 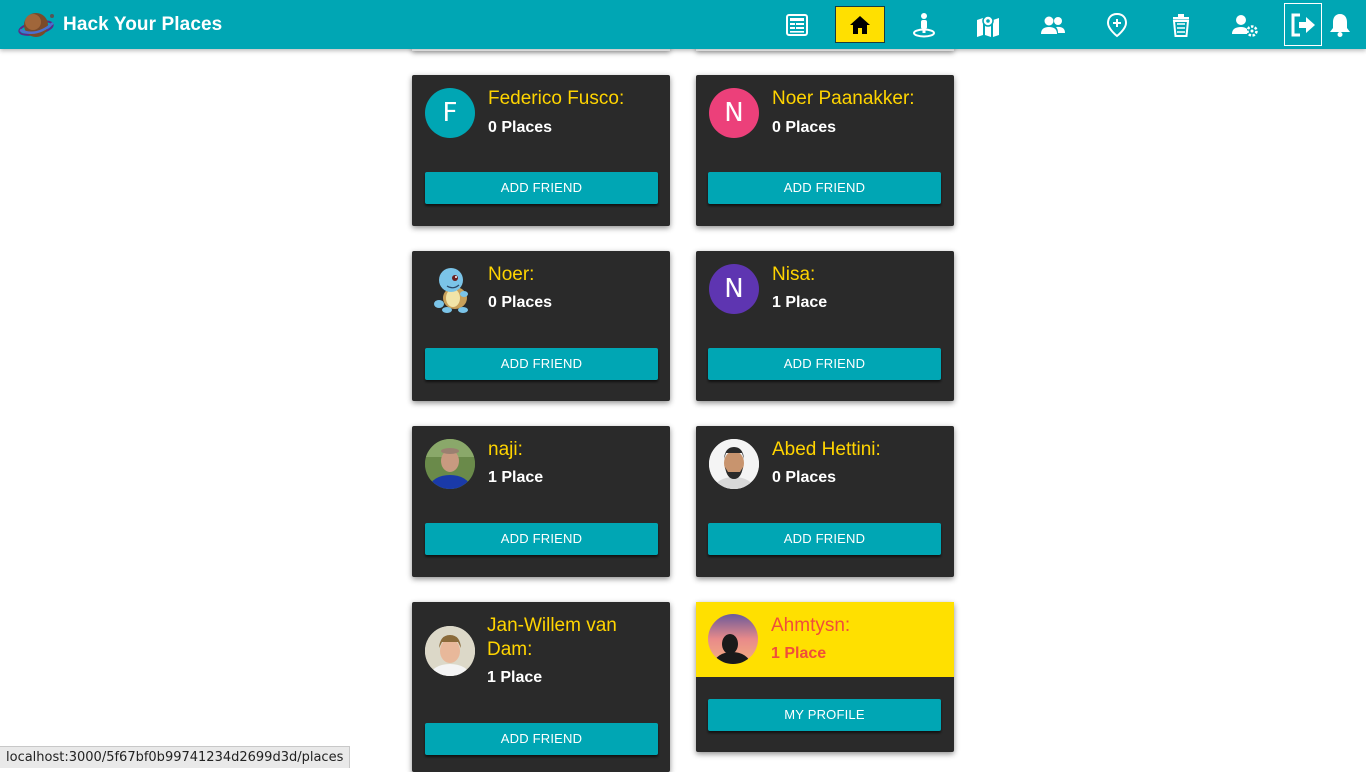 I want to click on user-card: F Federico Fusco: 0 Places ADD FRIEND, so click(x=541, y=150).